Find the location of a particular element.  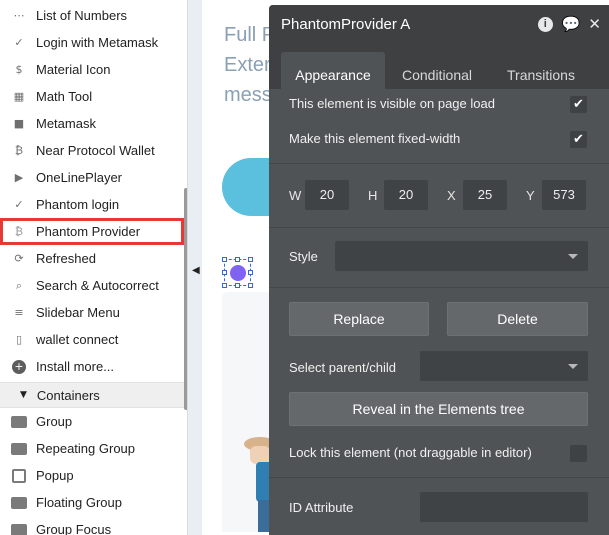

play-icon: ▶ is located at coordinates (19, 177).